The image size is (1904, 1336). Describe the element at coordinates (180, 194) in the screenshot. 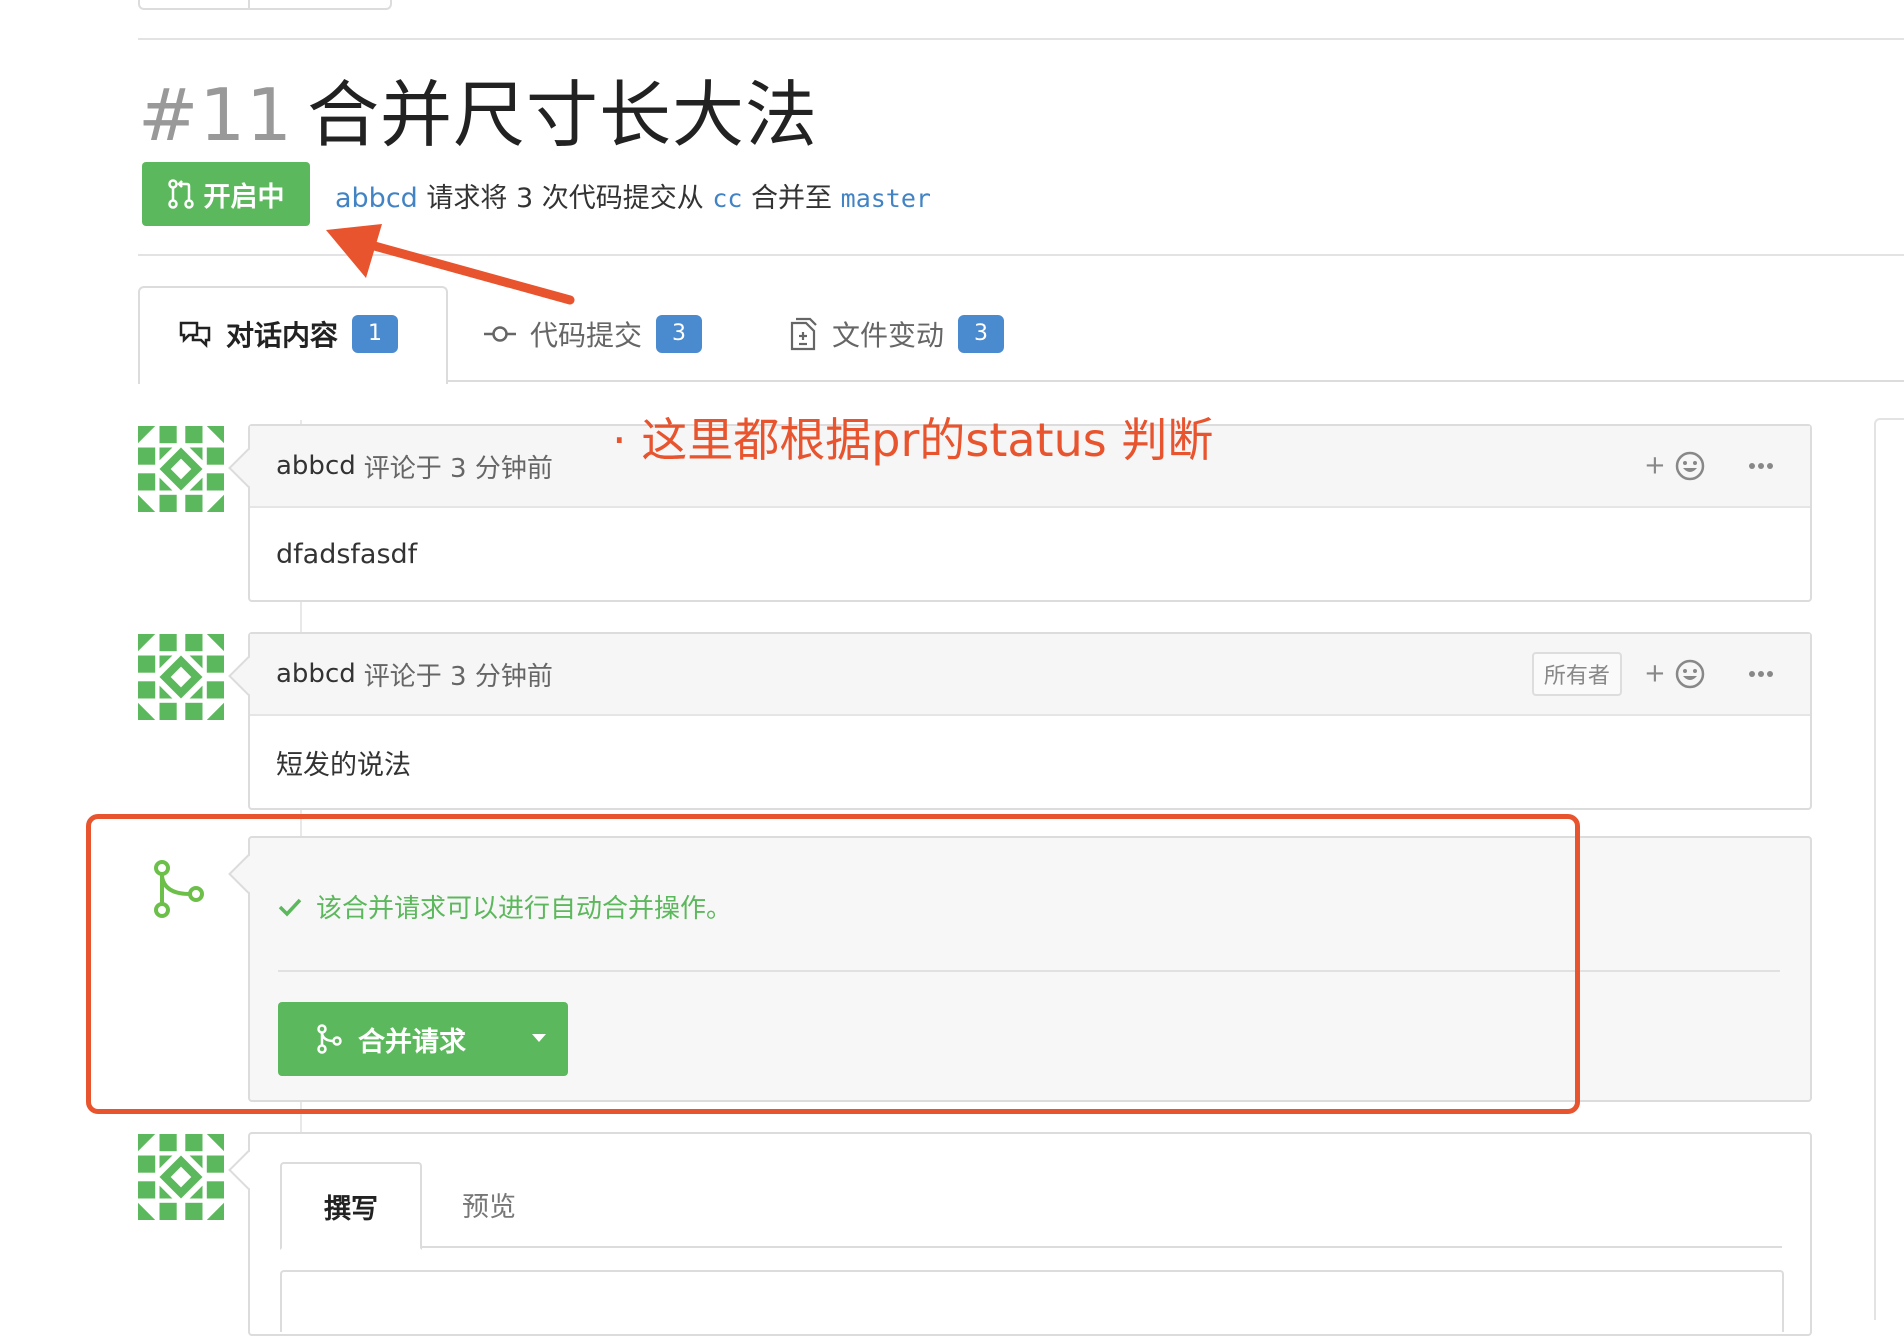

I see `pull-request-icon` at that location.